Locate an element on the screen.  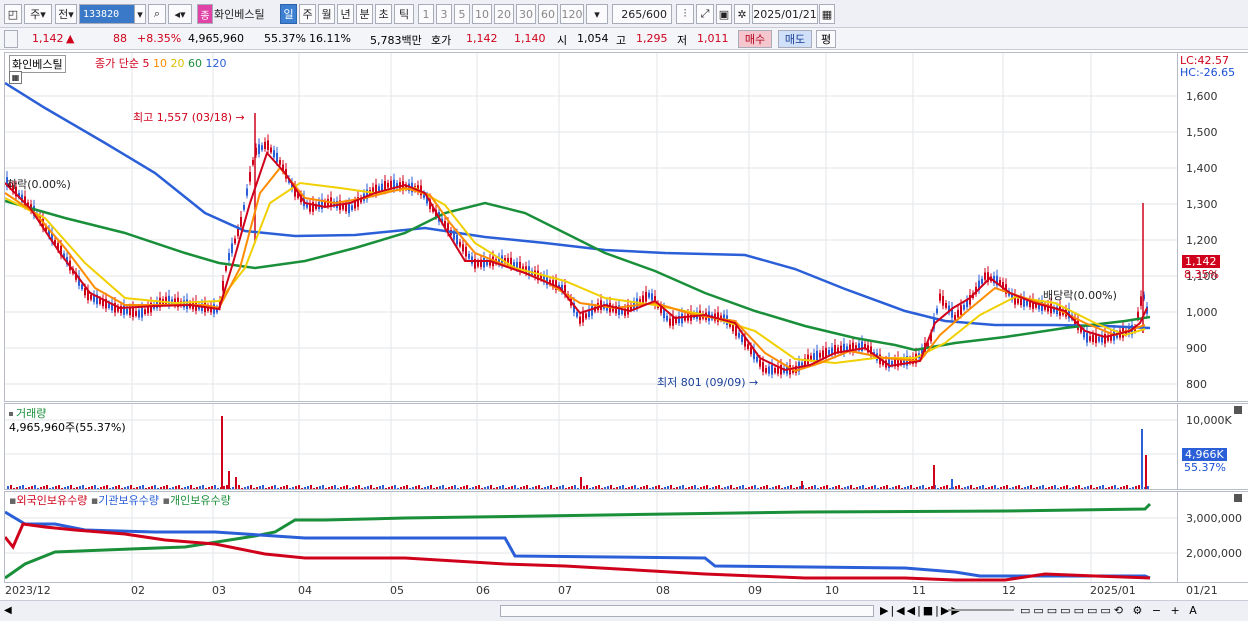
save-icon: ▣ is located at coordinates (724, 14).